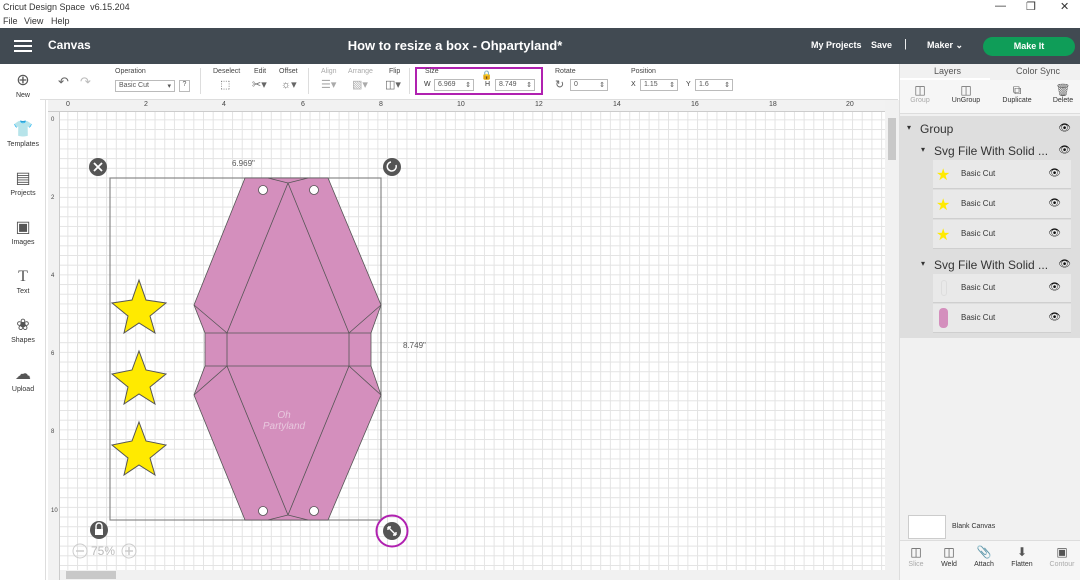 The width and height of the screenshot is (1080, 580). What do you see at coordinates (1062, 564) in the screenshot?
I see `contour-label: Contour` at bounding box center [1062, 564].